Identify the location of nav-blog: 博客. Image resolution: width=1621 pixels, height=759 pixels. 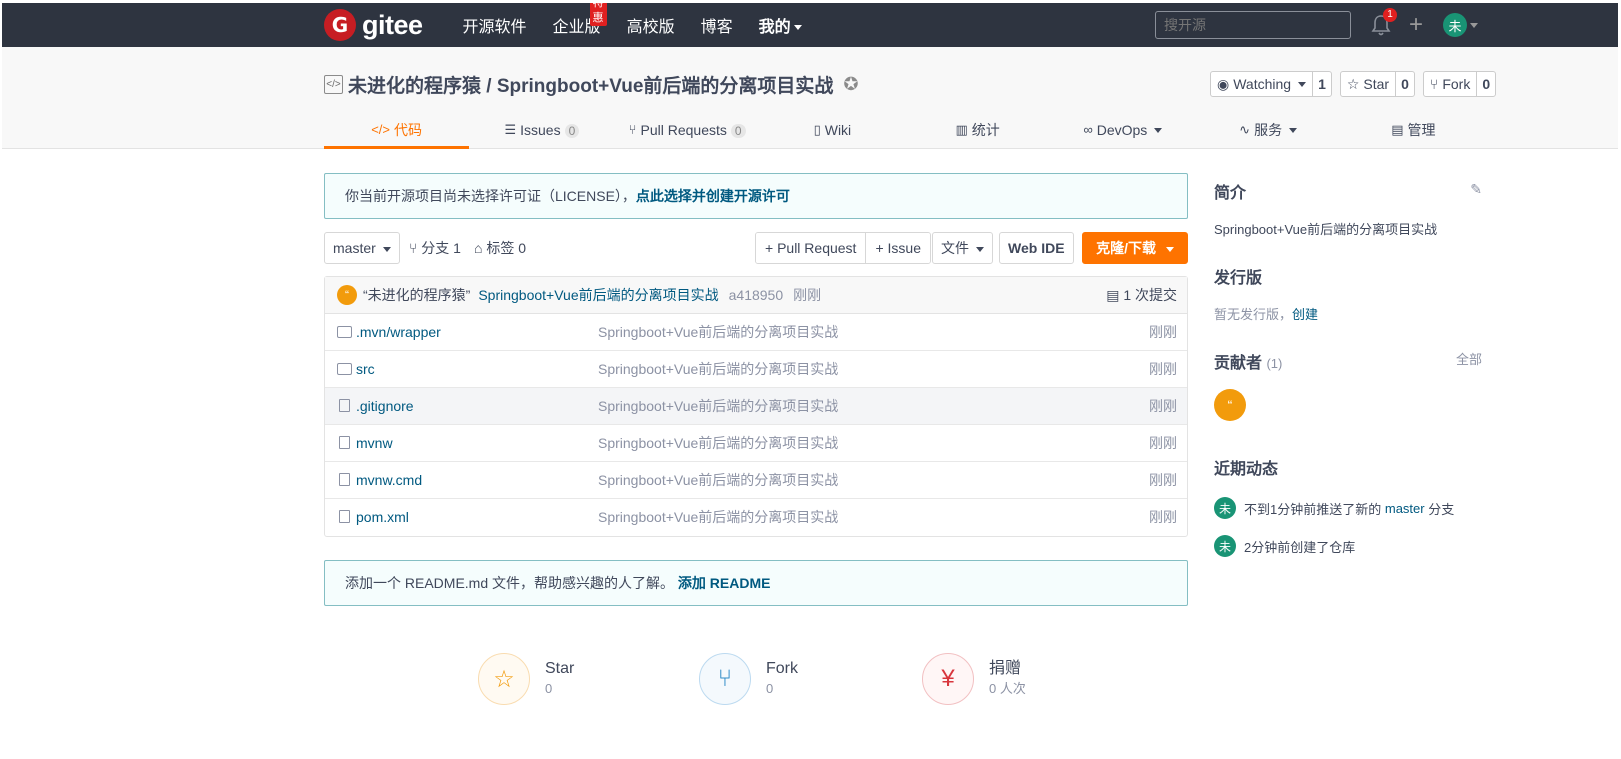
(717, 25).